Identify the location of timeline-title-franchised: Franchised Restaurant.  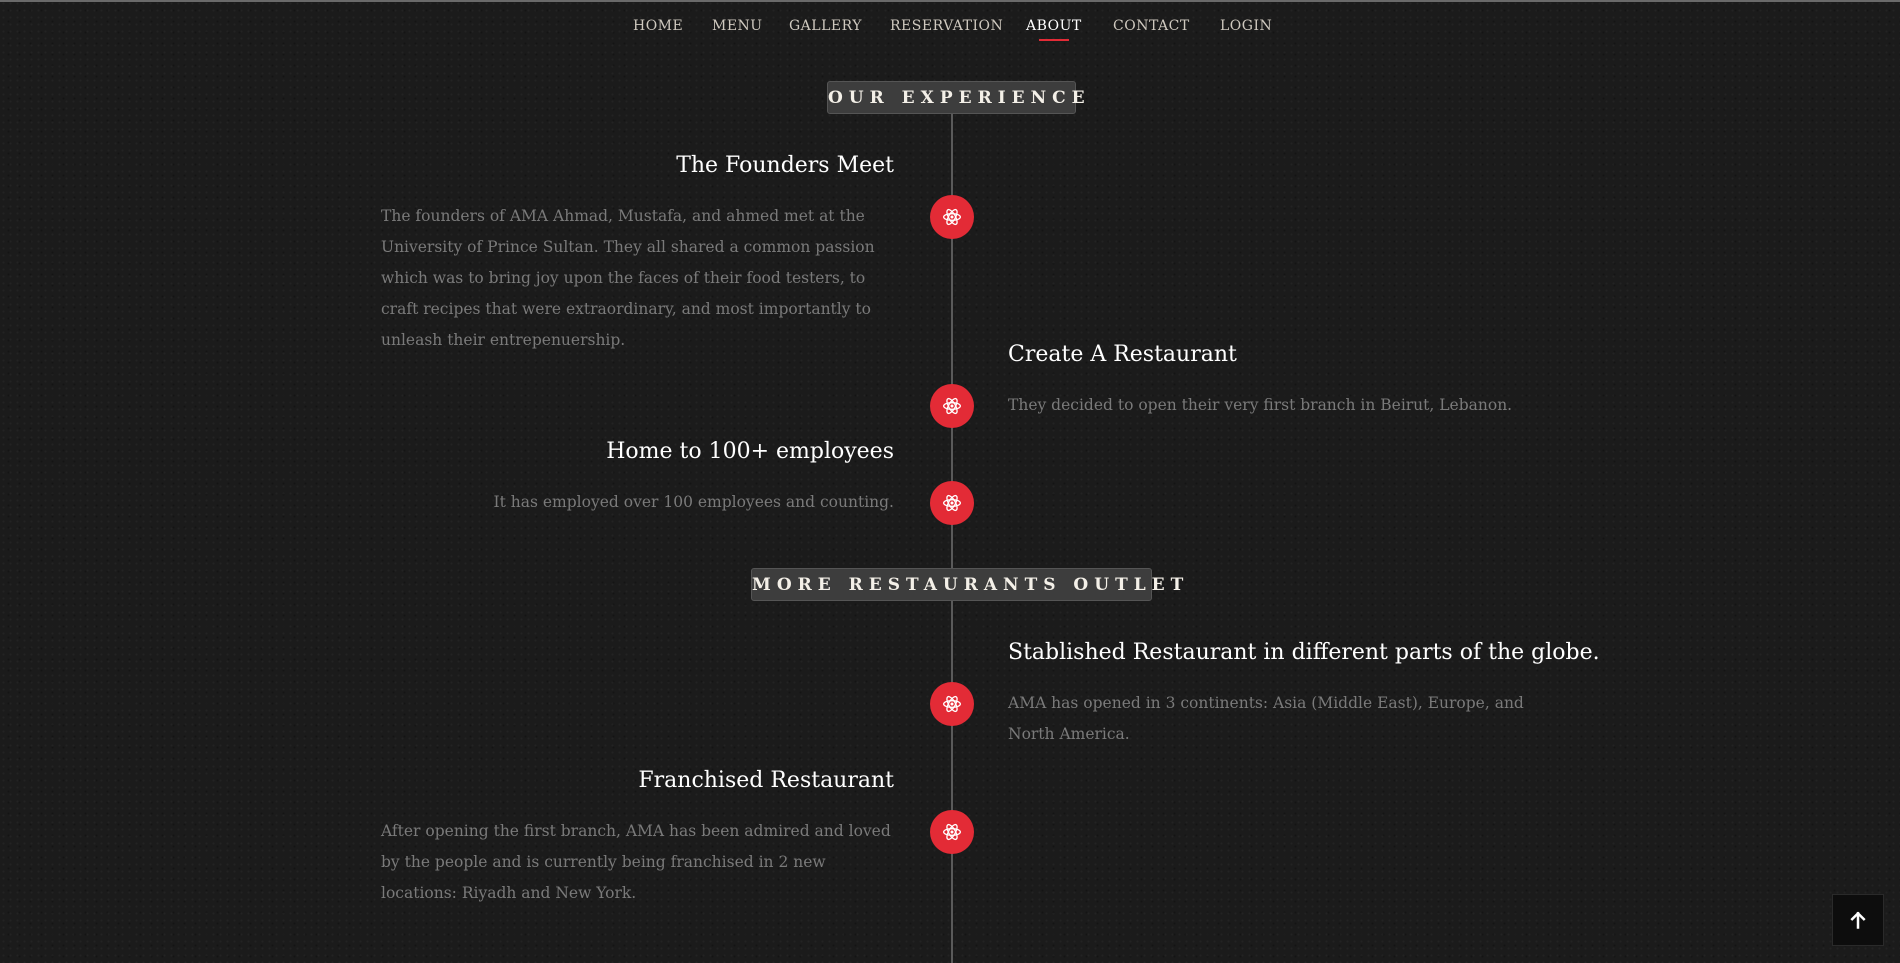
(766, 780).